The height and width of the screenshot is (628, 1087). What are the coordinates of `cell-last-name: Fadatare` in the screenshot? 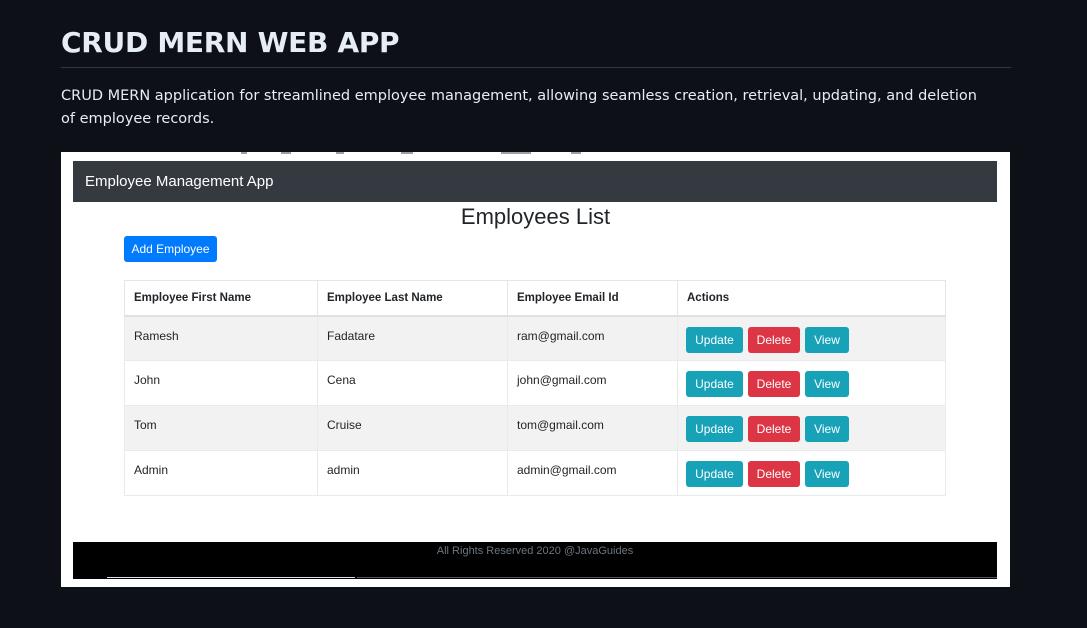 It's located at (412, 338).